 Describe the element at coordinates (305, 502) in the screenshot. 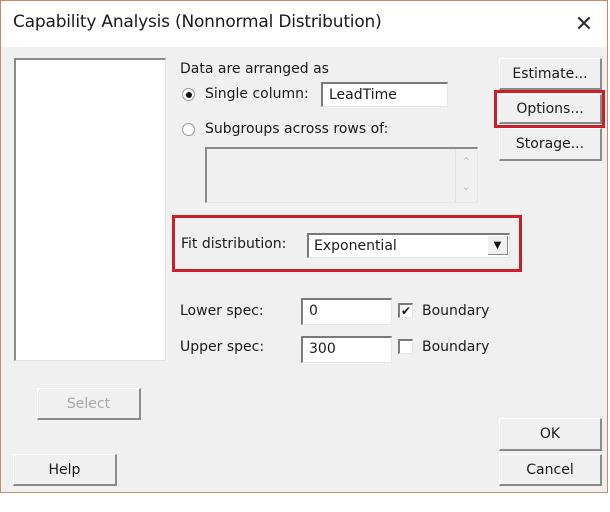

I see `background` at that location.